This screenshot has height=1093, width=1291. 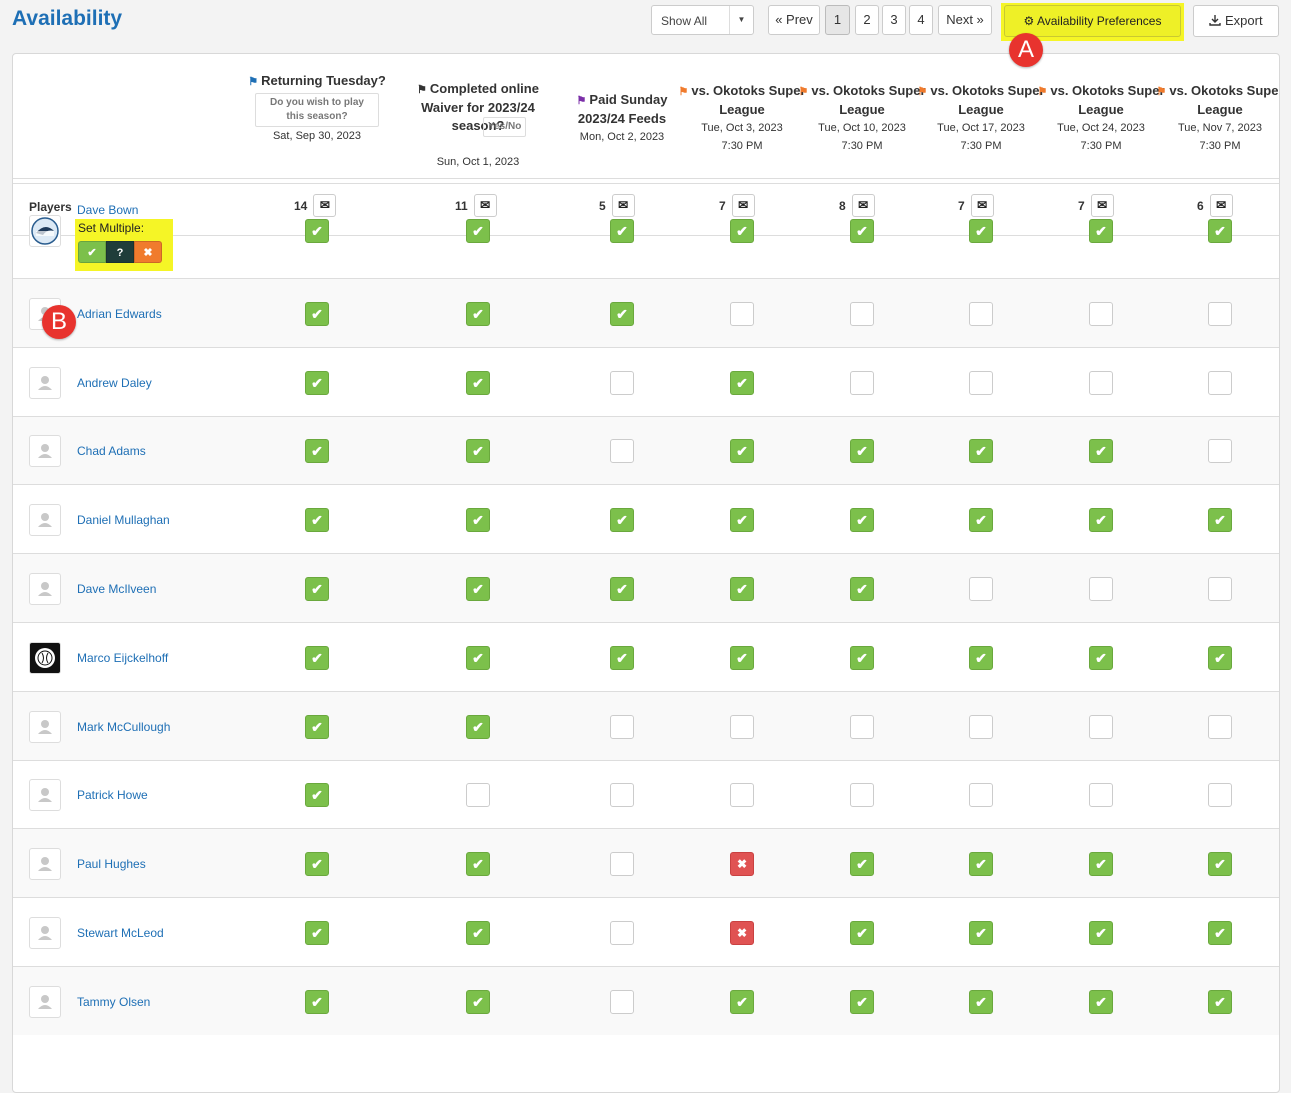 What do you see at coordinates (123, 727) in the screenshot?
I see `player-name-link: Mark McCullough` at bounding box center [123, 727].